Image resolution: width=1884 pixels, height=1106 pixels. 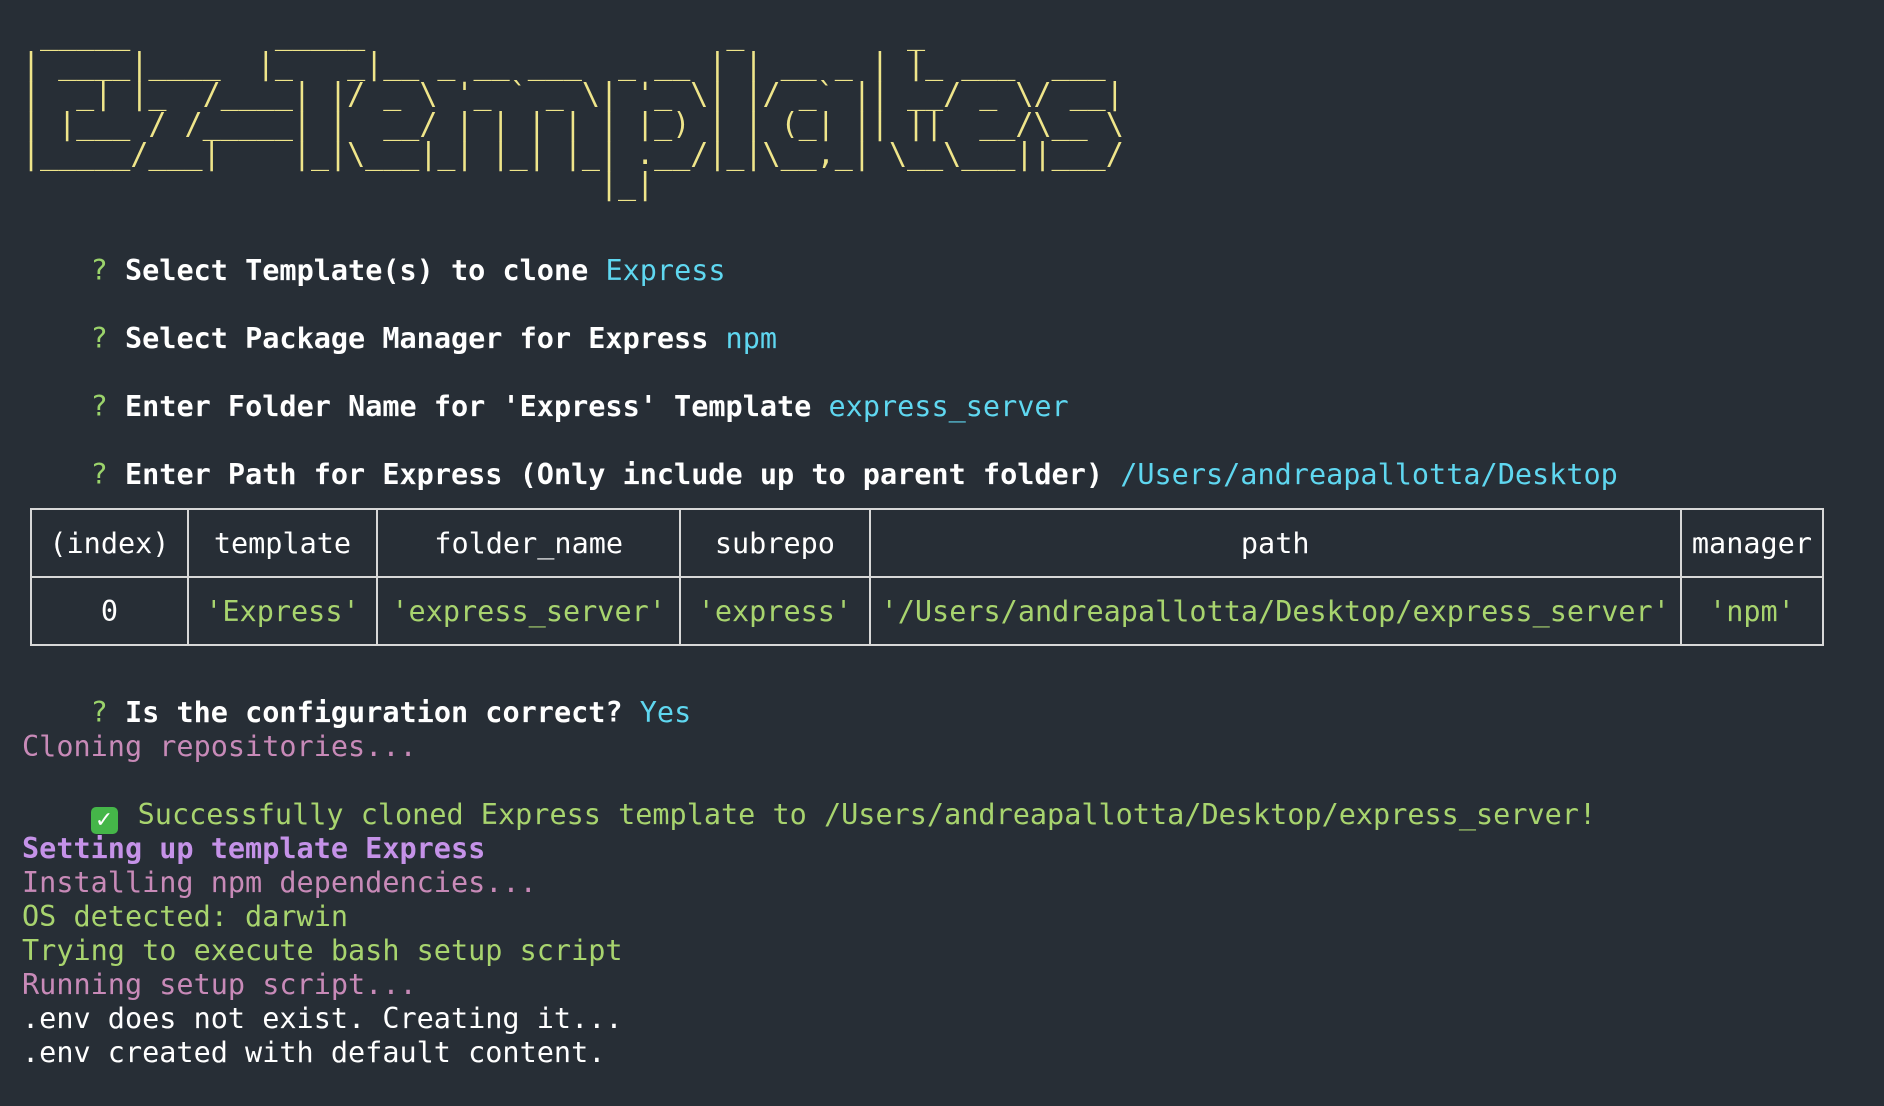 I want to click on column-header-path: path, so click(x=1275, y=543).